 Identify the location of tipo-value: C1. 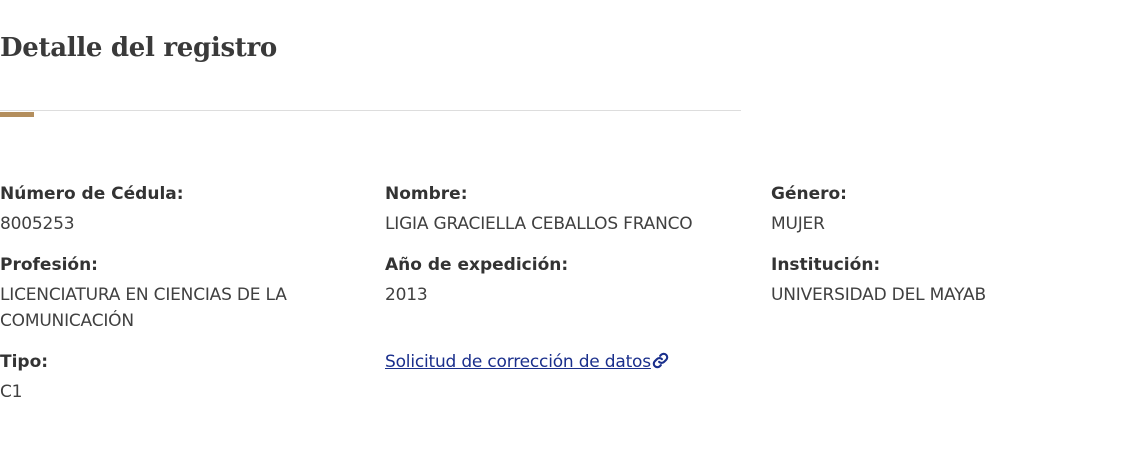
(11, 392).